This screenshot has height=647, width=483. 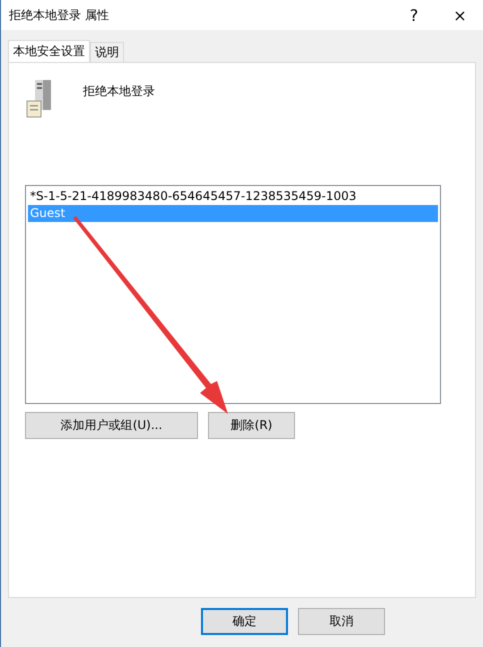 What do you see at coordinates (107, 52) in the screenshot?
I see `tab: 说明` at bounding box center [107, 52].